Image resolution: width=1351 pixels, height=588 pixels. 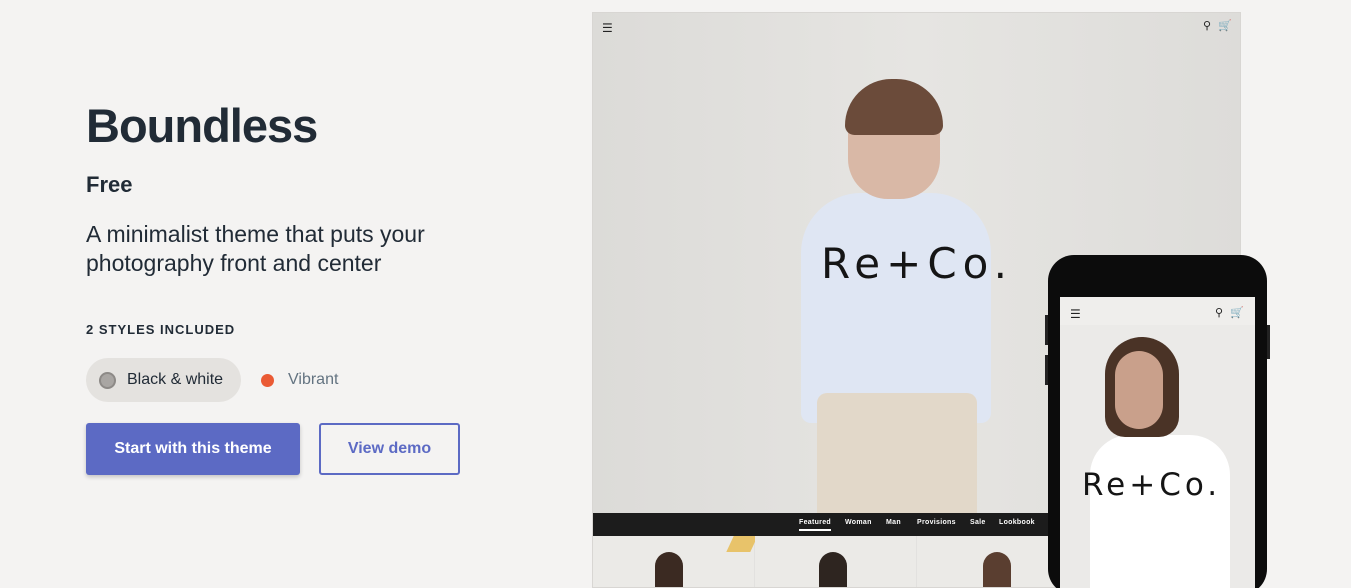 I want to click on sale-badge, so click(x=742, y=544).